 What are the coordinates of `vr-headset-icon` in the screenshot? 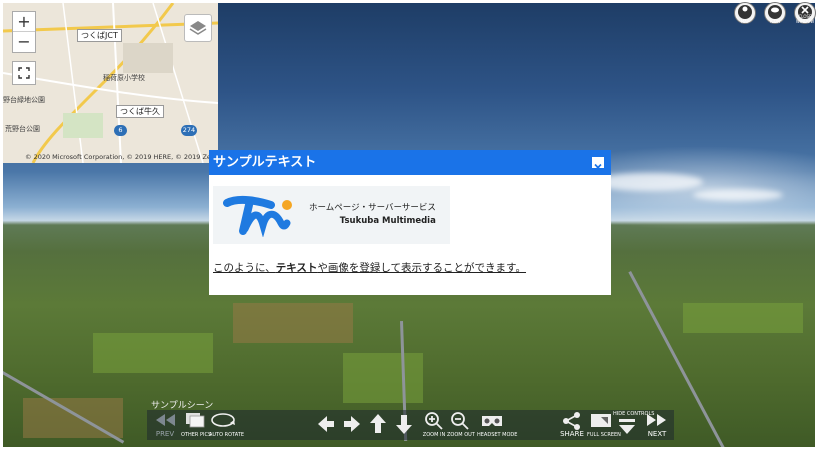 It's located at (492, 421).